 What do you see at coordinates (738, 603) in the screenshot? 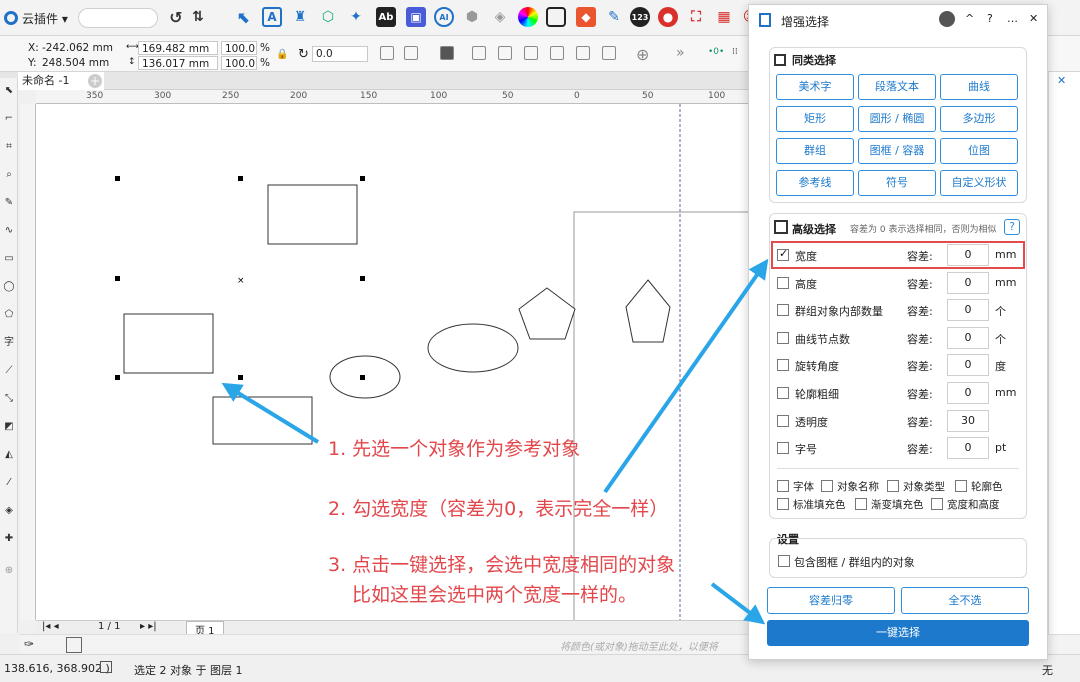
I see `arrow-step3` at bounding box center [738, 603].